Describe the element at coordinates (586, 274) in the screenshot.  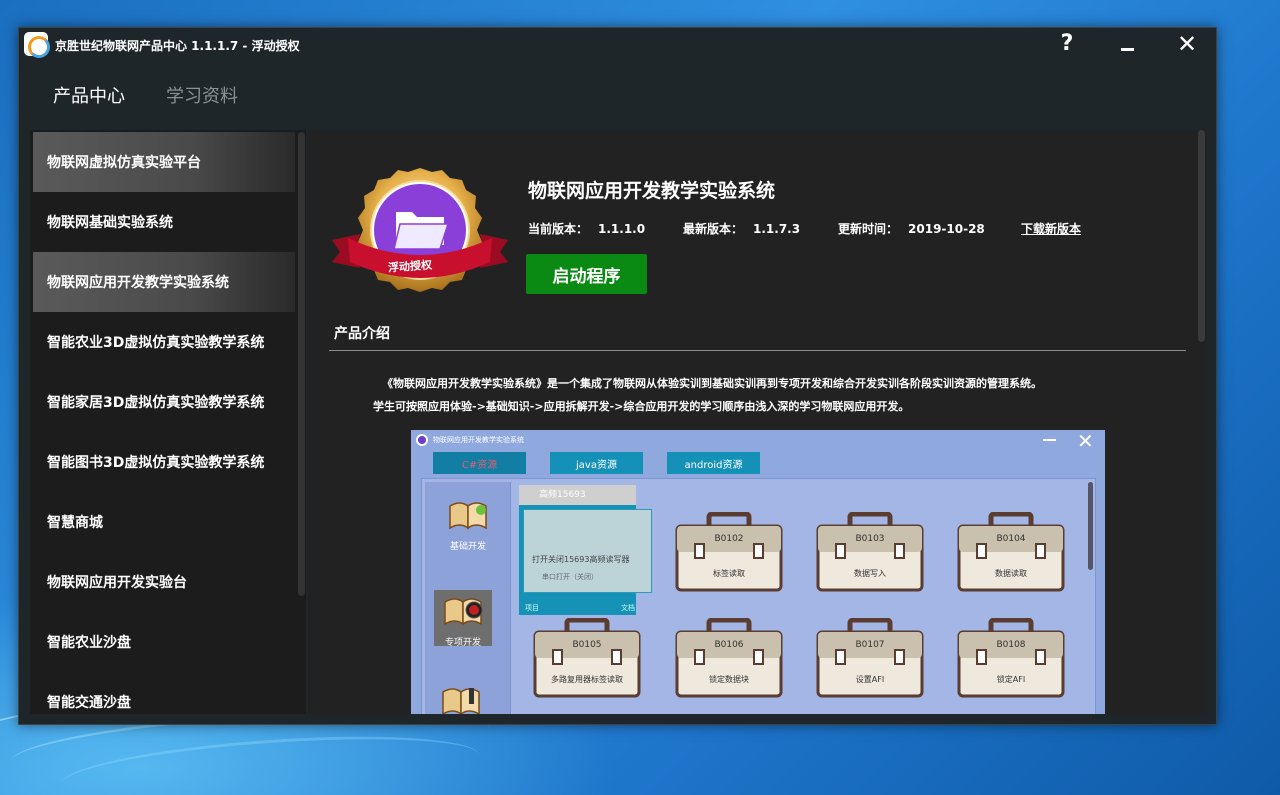
I see `launch-button: 启动程序` at that location.